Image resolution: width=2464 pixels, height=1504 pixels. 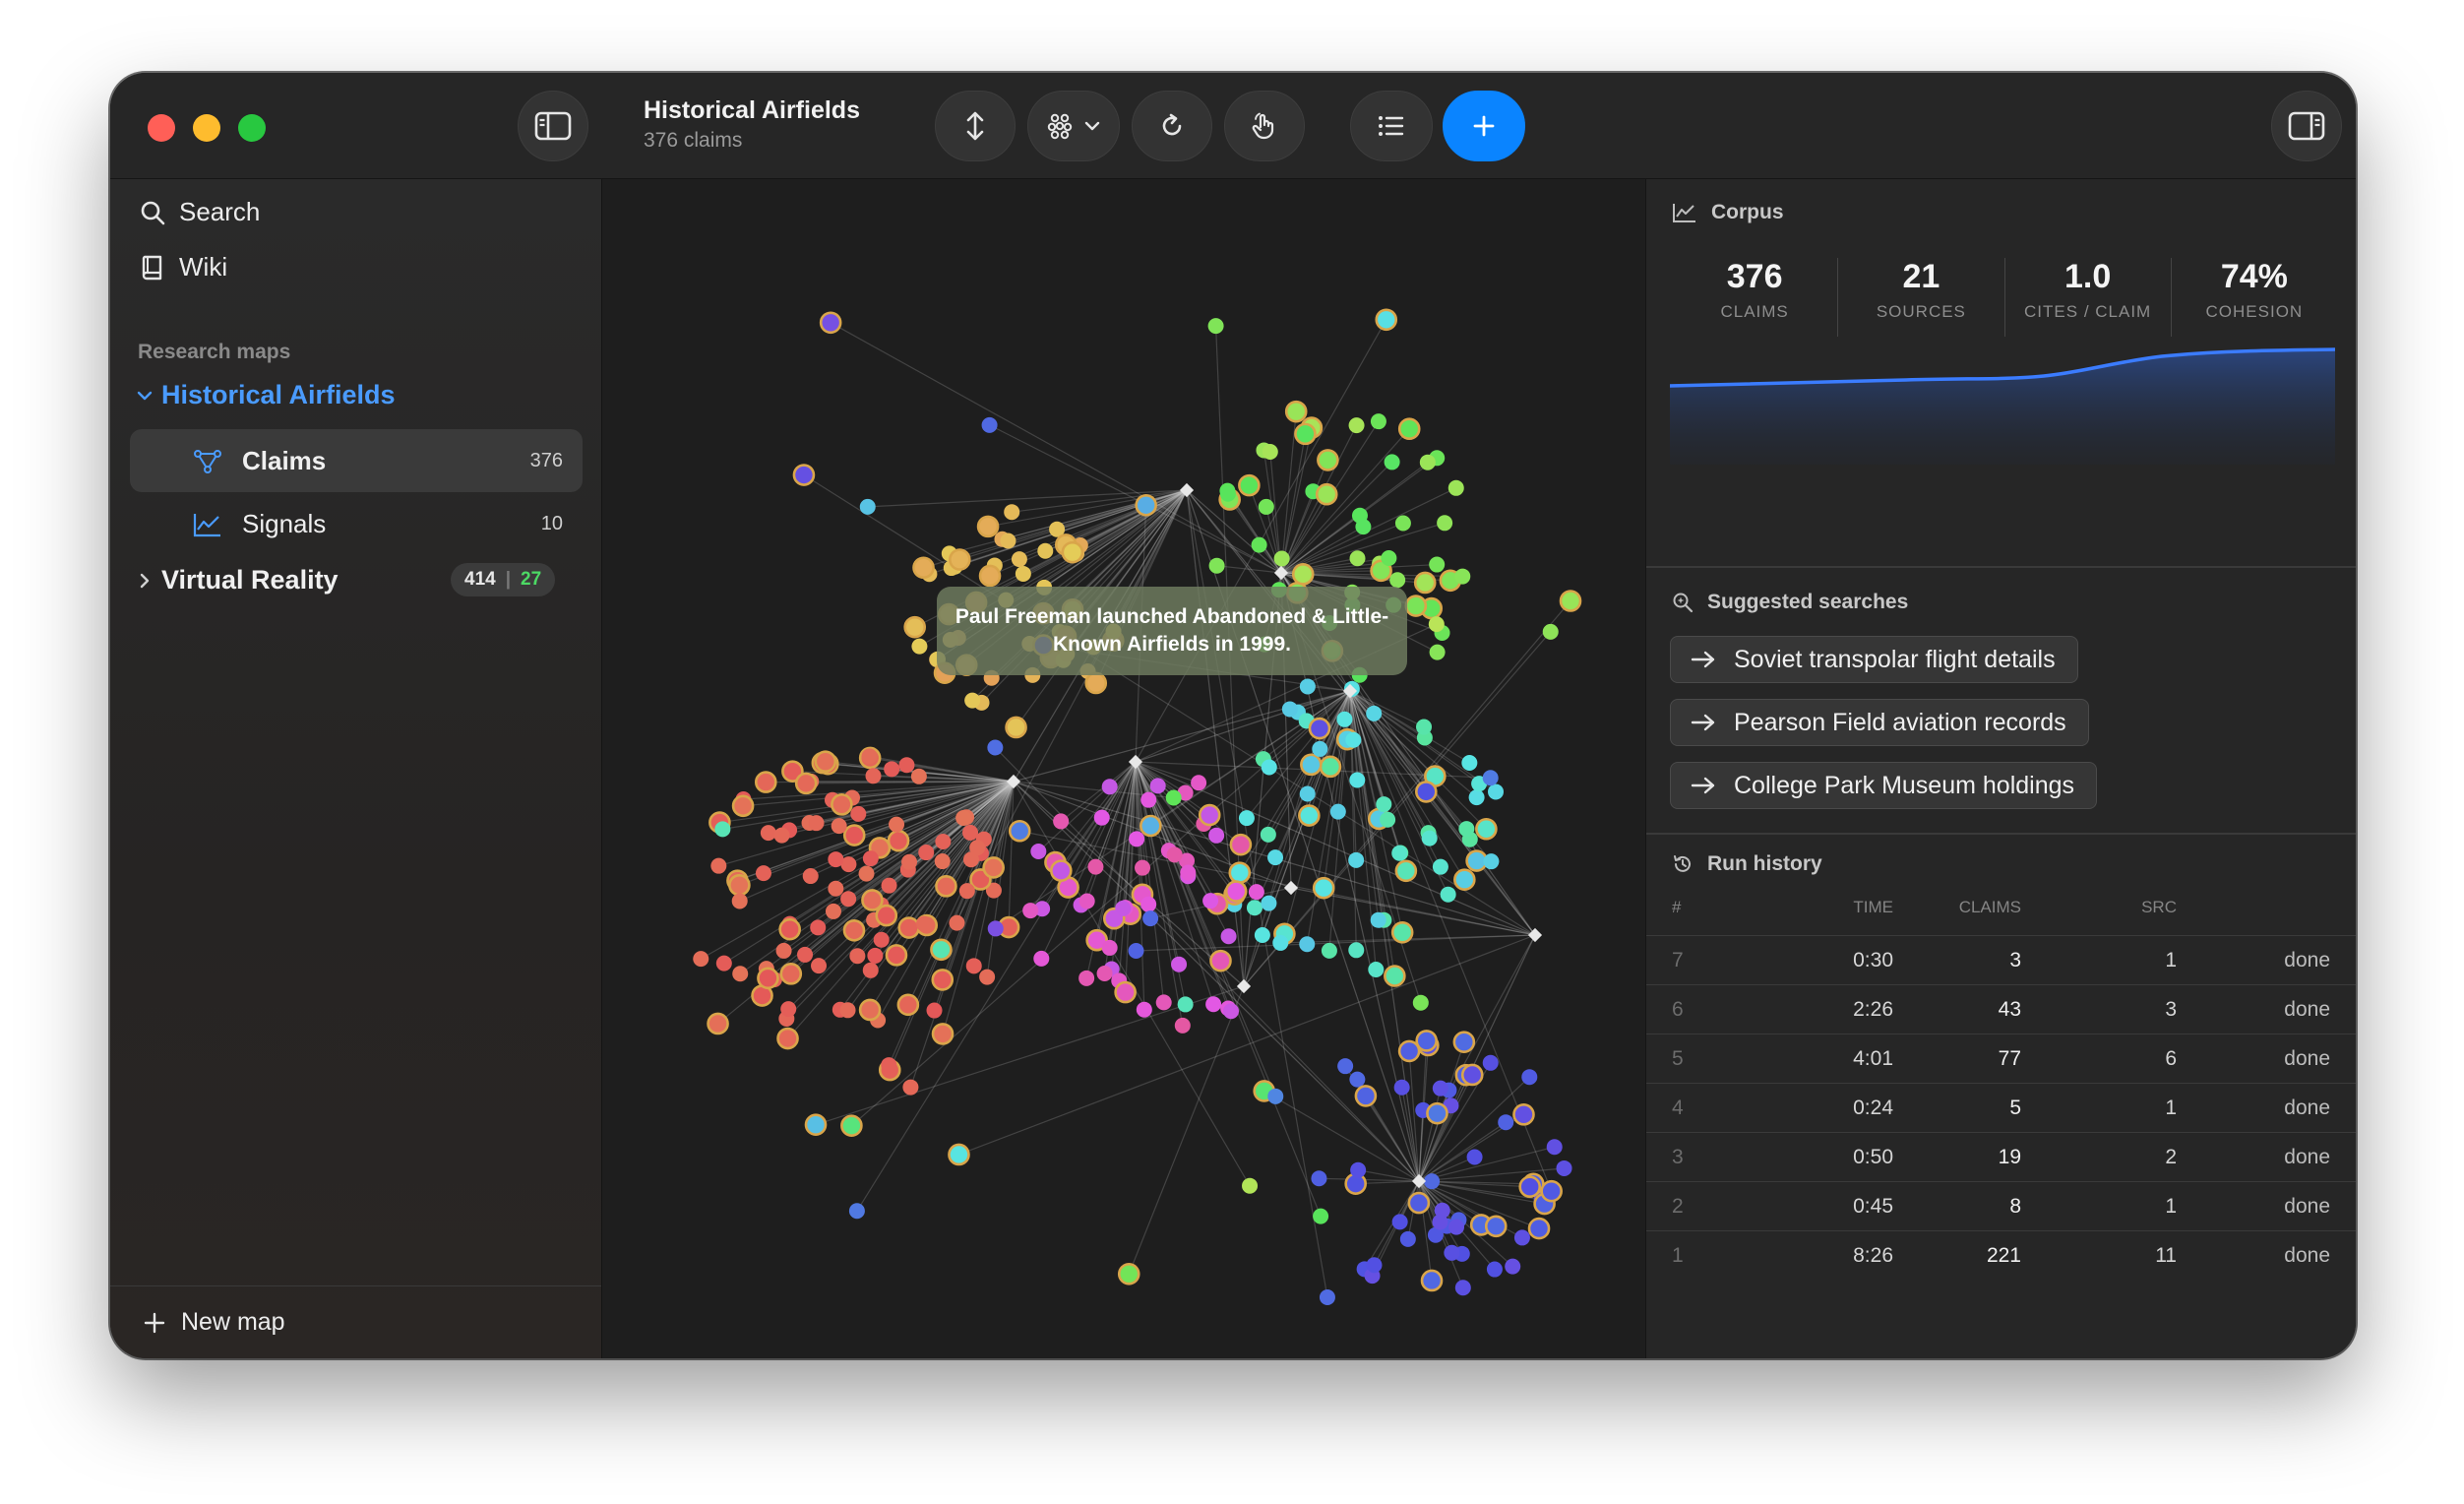 I want to click on new-map-button: New map, so click(x=355, y=1322).